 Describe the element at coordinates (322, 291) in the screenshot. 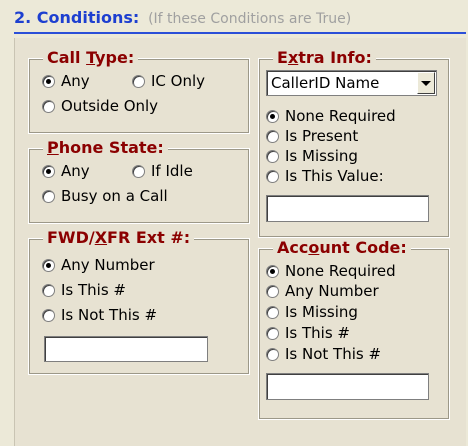

I see `account-code-any-number-radio: Any Number` at that location.